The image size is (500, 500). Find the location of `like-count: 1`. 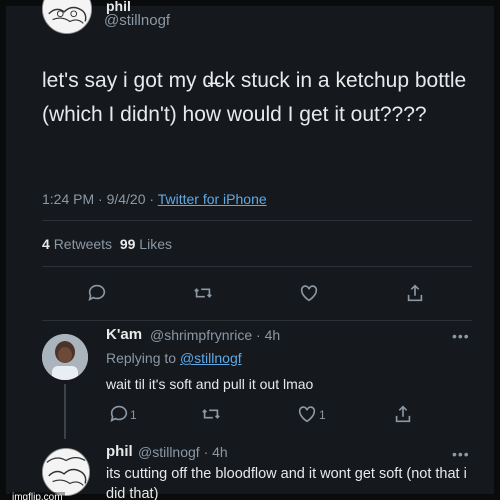

like-count: 1 is located at coordinates (322, 415).